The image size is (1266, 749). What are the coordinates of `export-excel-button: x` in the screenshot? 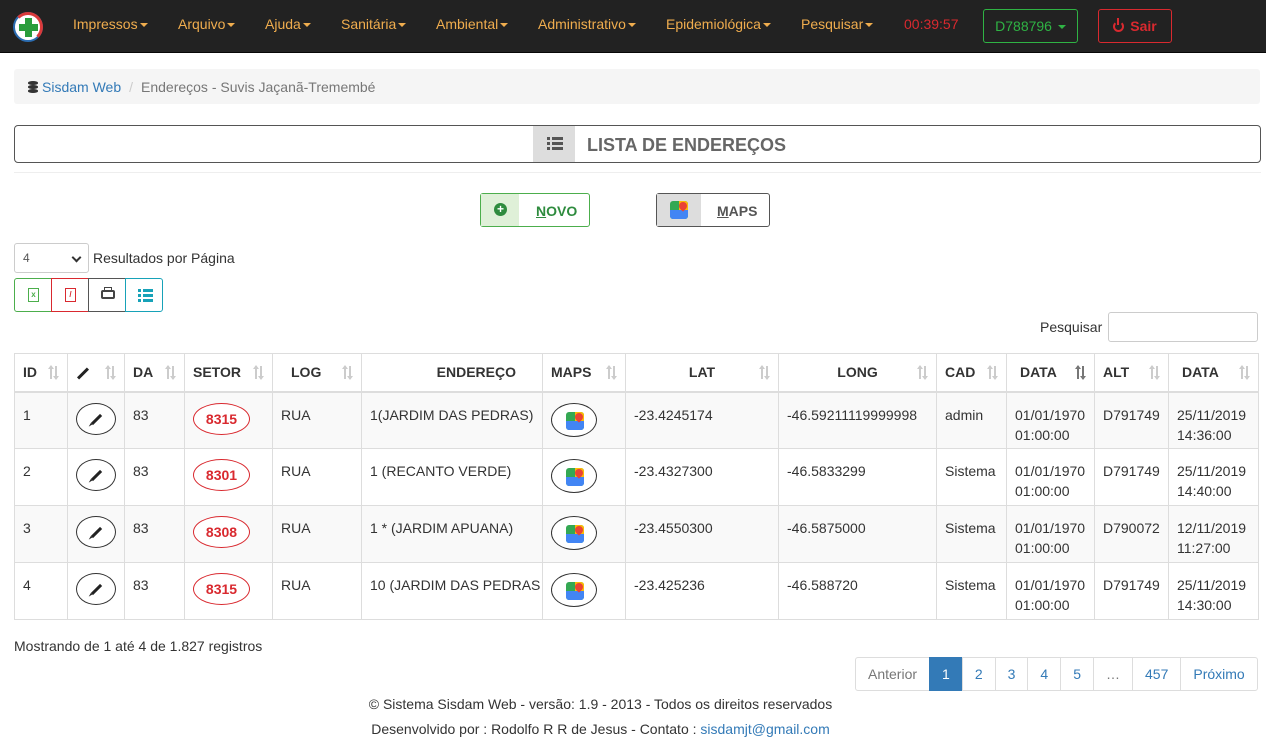 It's located at (33, 295).